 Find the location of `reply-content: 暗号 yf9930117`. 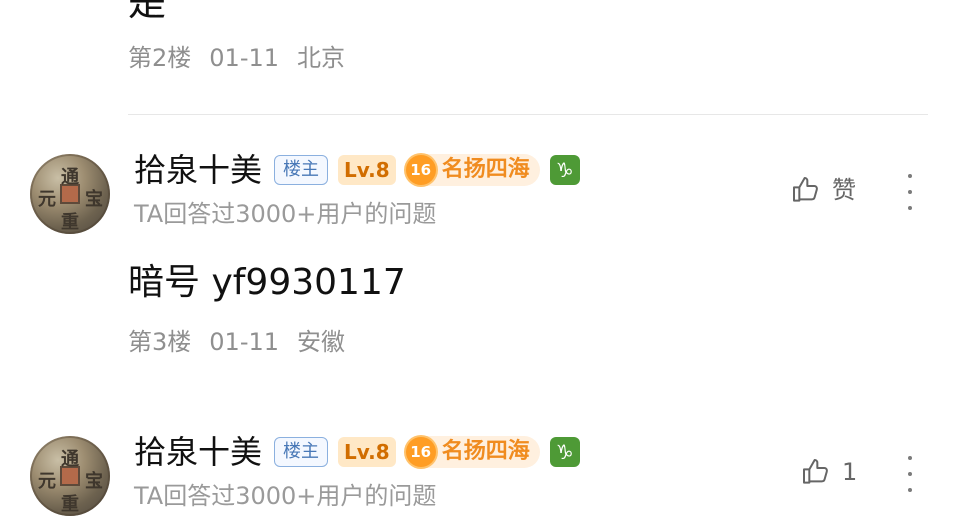

reply-content: 暗号 yf9930117 is located at coordinates (267, 282).